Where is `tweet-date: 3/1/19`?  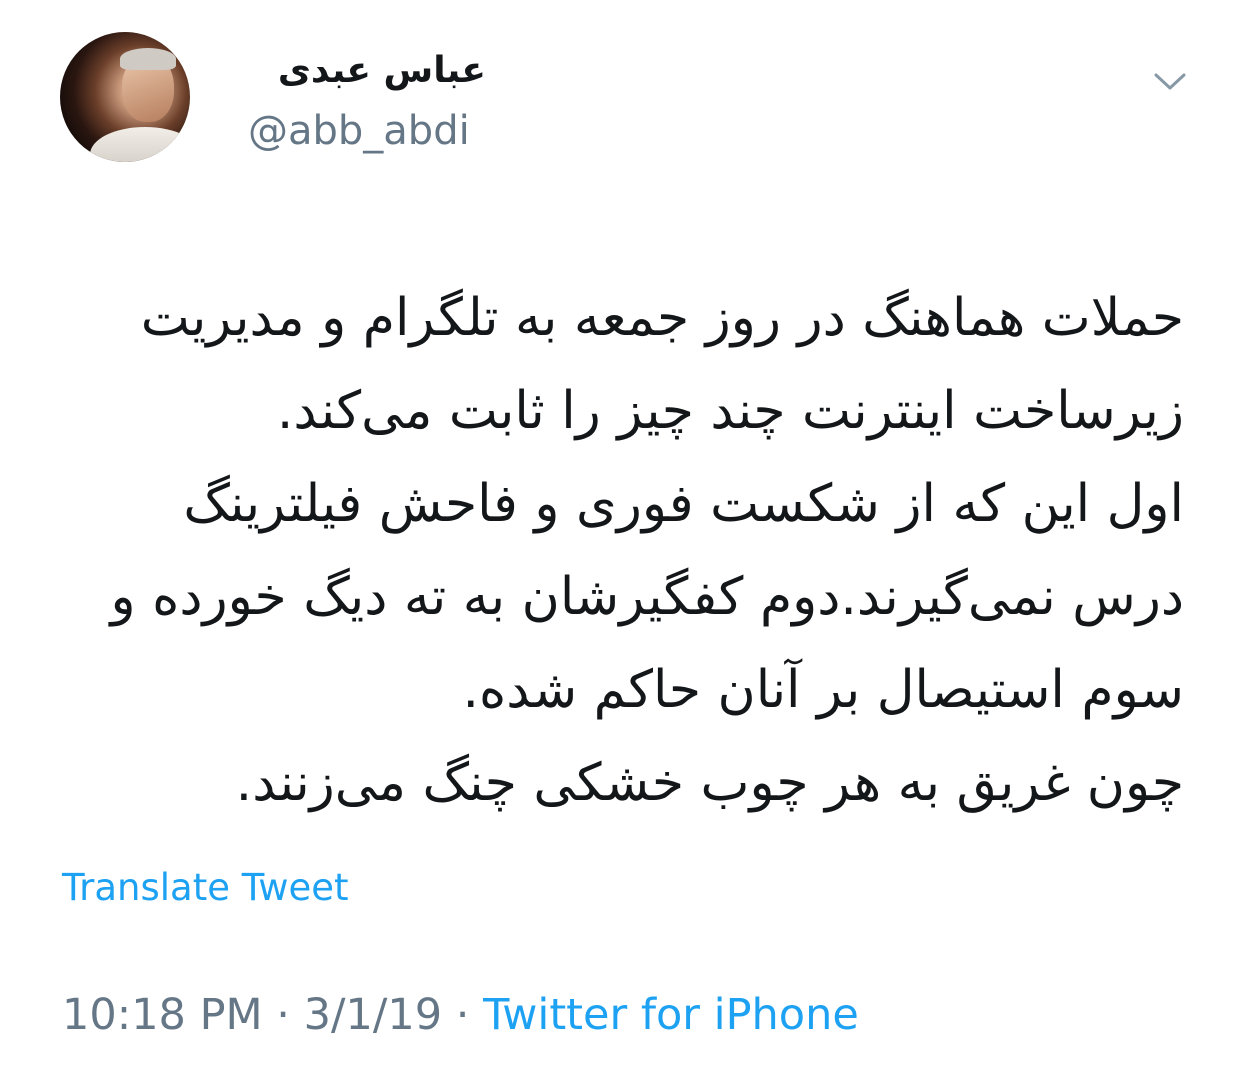
tweet-date: 3/1/19 is located at coordinates (373, 1015).